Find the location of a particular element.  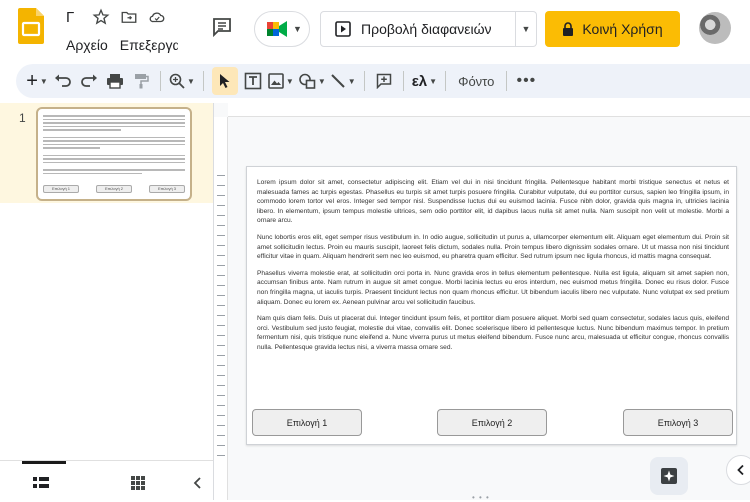

paint-format-button is located at coordinates (141, 81).